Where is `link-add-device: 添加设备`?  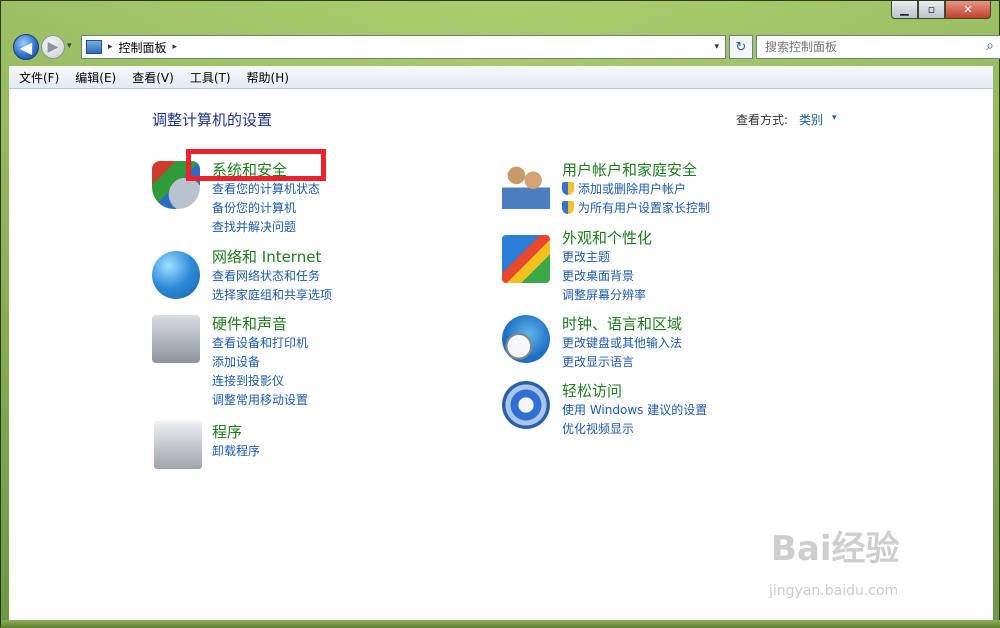
link-add-device: 添加设备 is located at coordinates (260, 362).